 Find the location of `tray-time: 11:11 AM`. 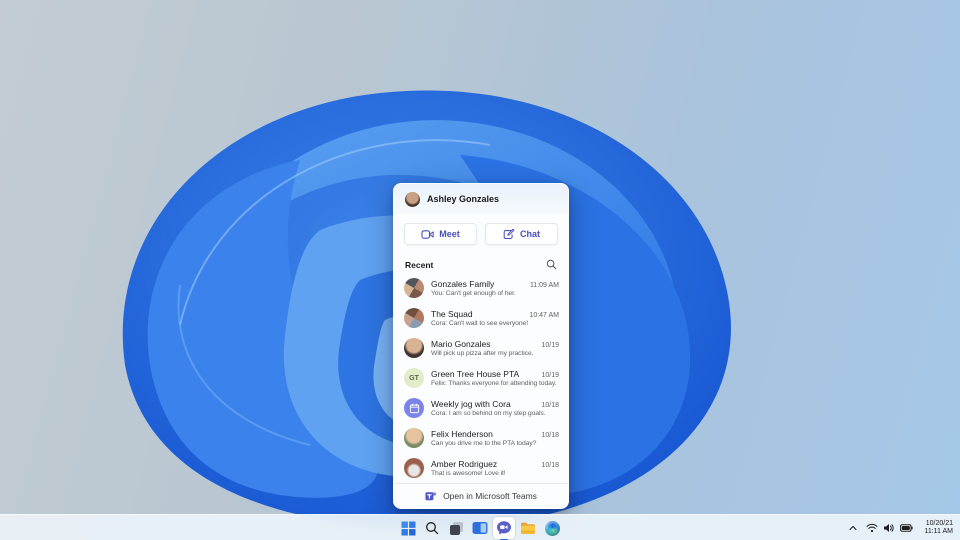

tray-time: 11:11 AM is located at coordinates (938, 531).